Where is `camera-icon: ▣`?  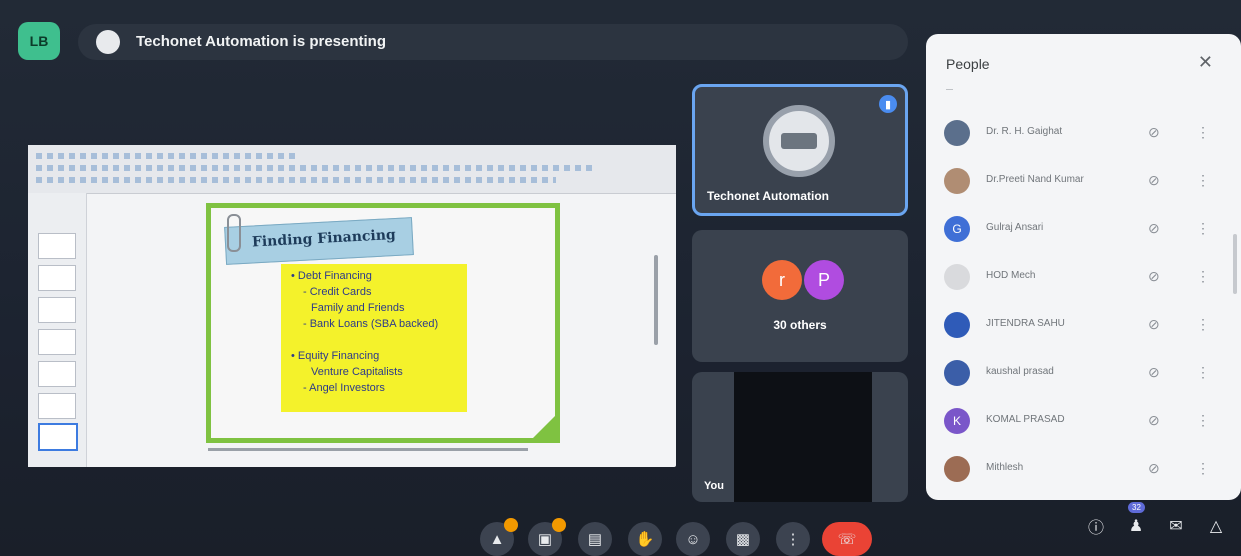
camera-icon: ▣ is located at coordinates (547, 537).